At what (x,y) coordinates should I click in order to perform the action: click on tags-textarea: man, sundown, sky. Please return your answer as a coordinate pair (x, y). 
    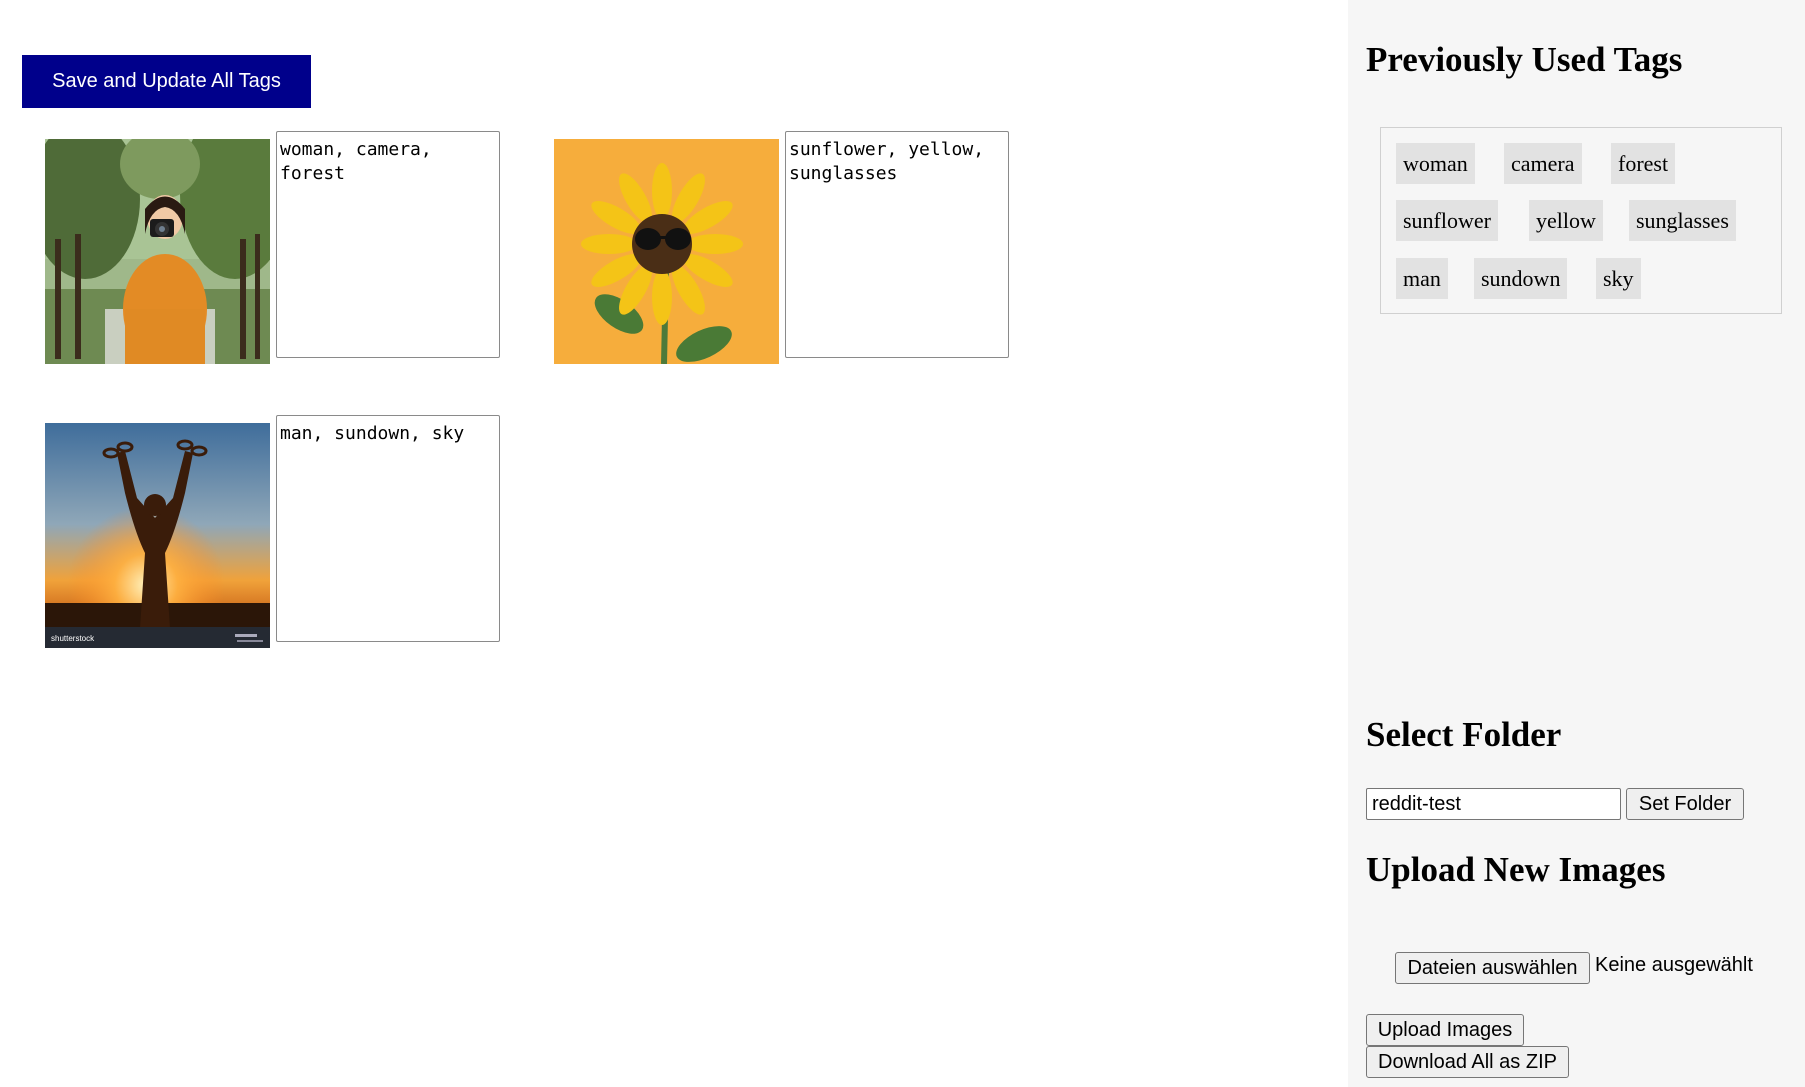
    Looking at the image, I should click on (388, 528).